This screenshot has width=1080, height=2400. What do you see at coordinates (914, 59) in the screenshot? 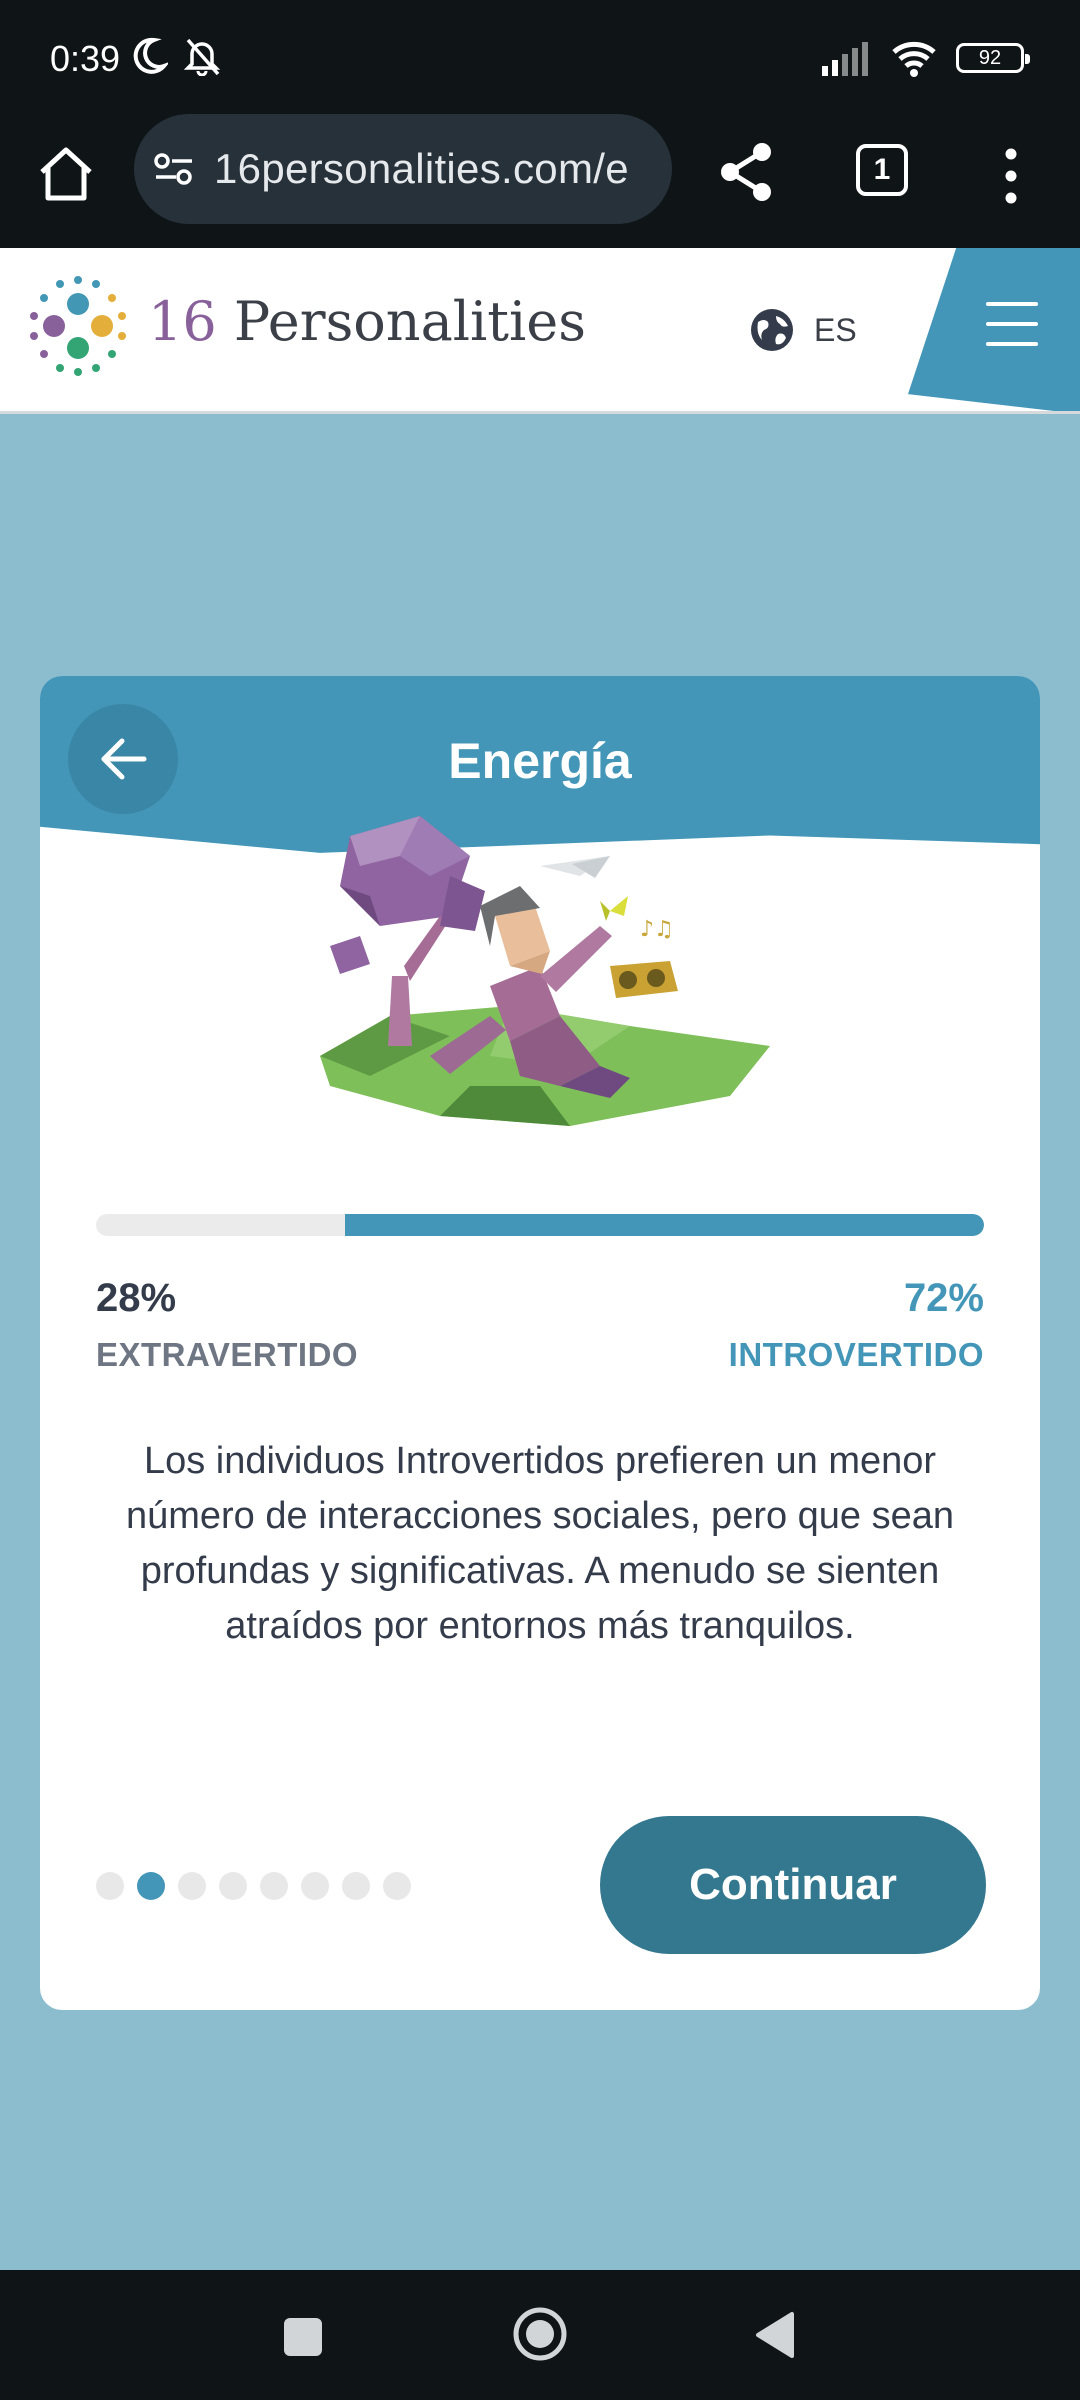
I see `wifi-icon` at bounding box center [914, 59].